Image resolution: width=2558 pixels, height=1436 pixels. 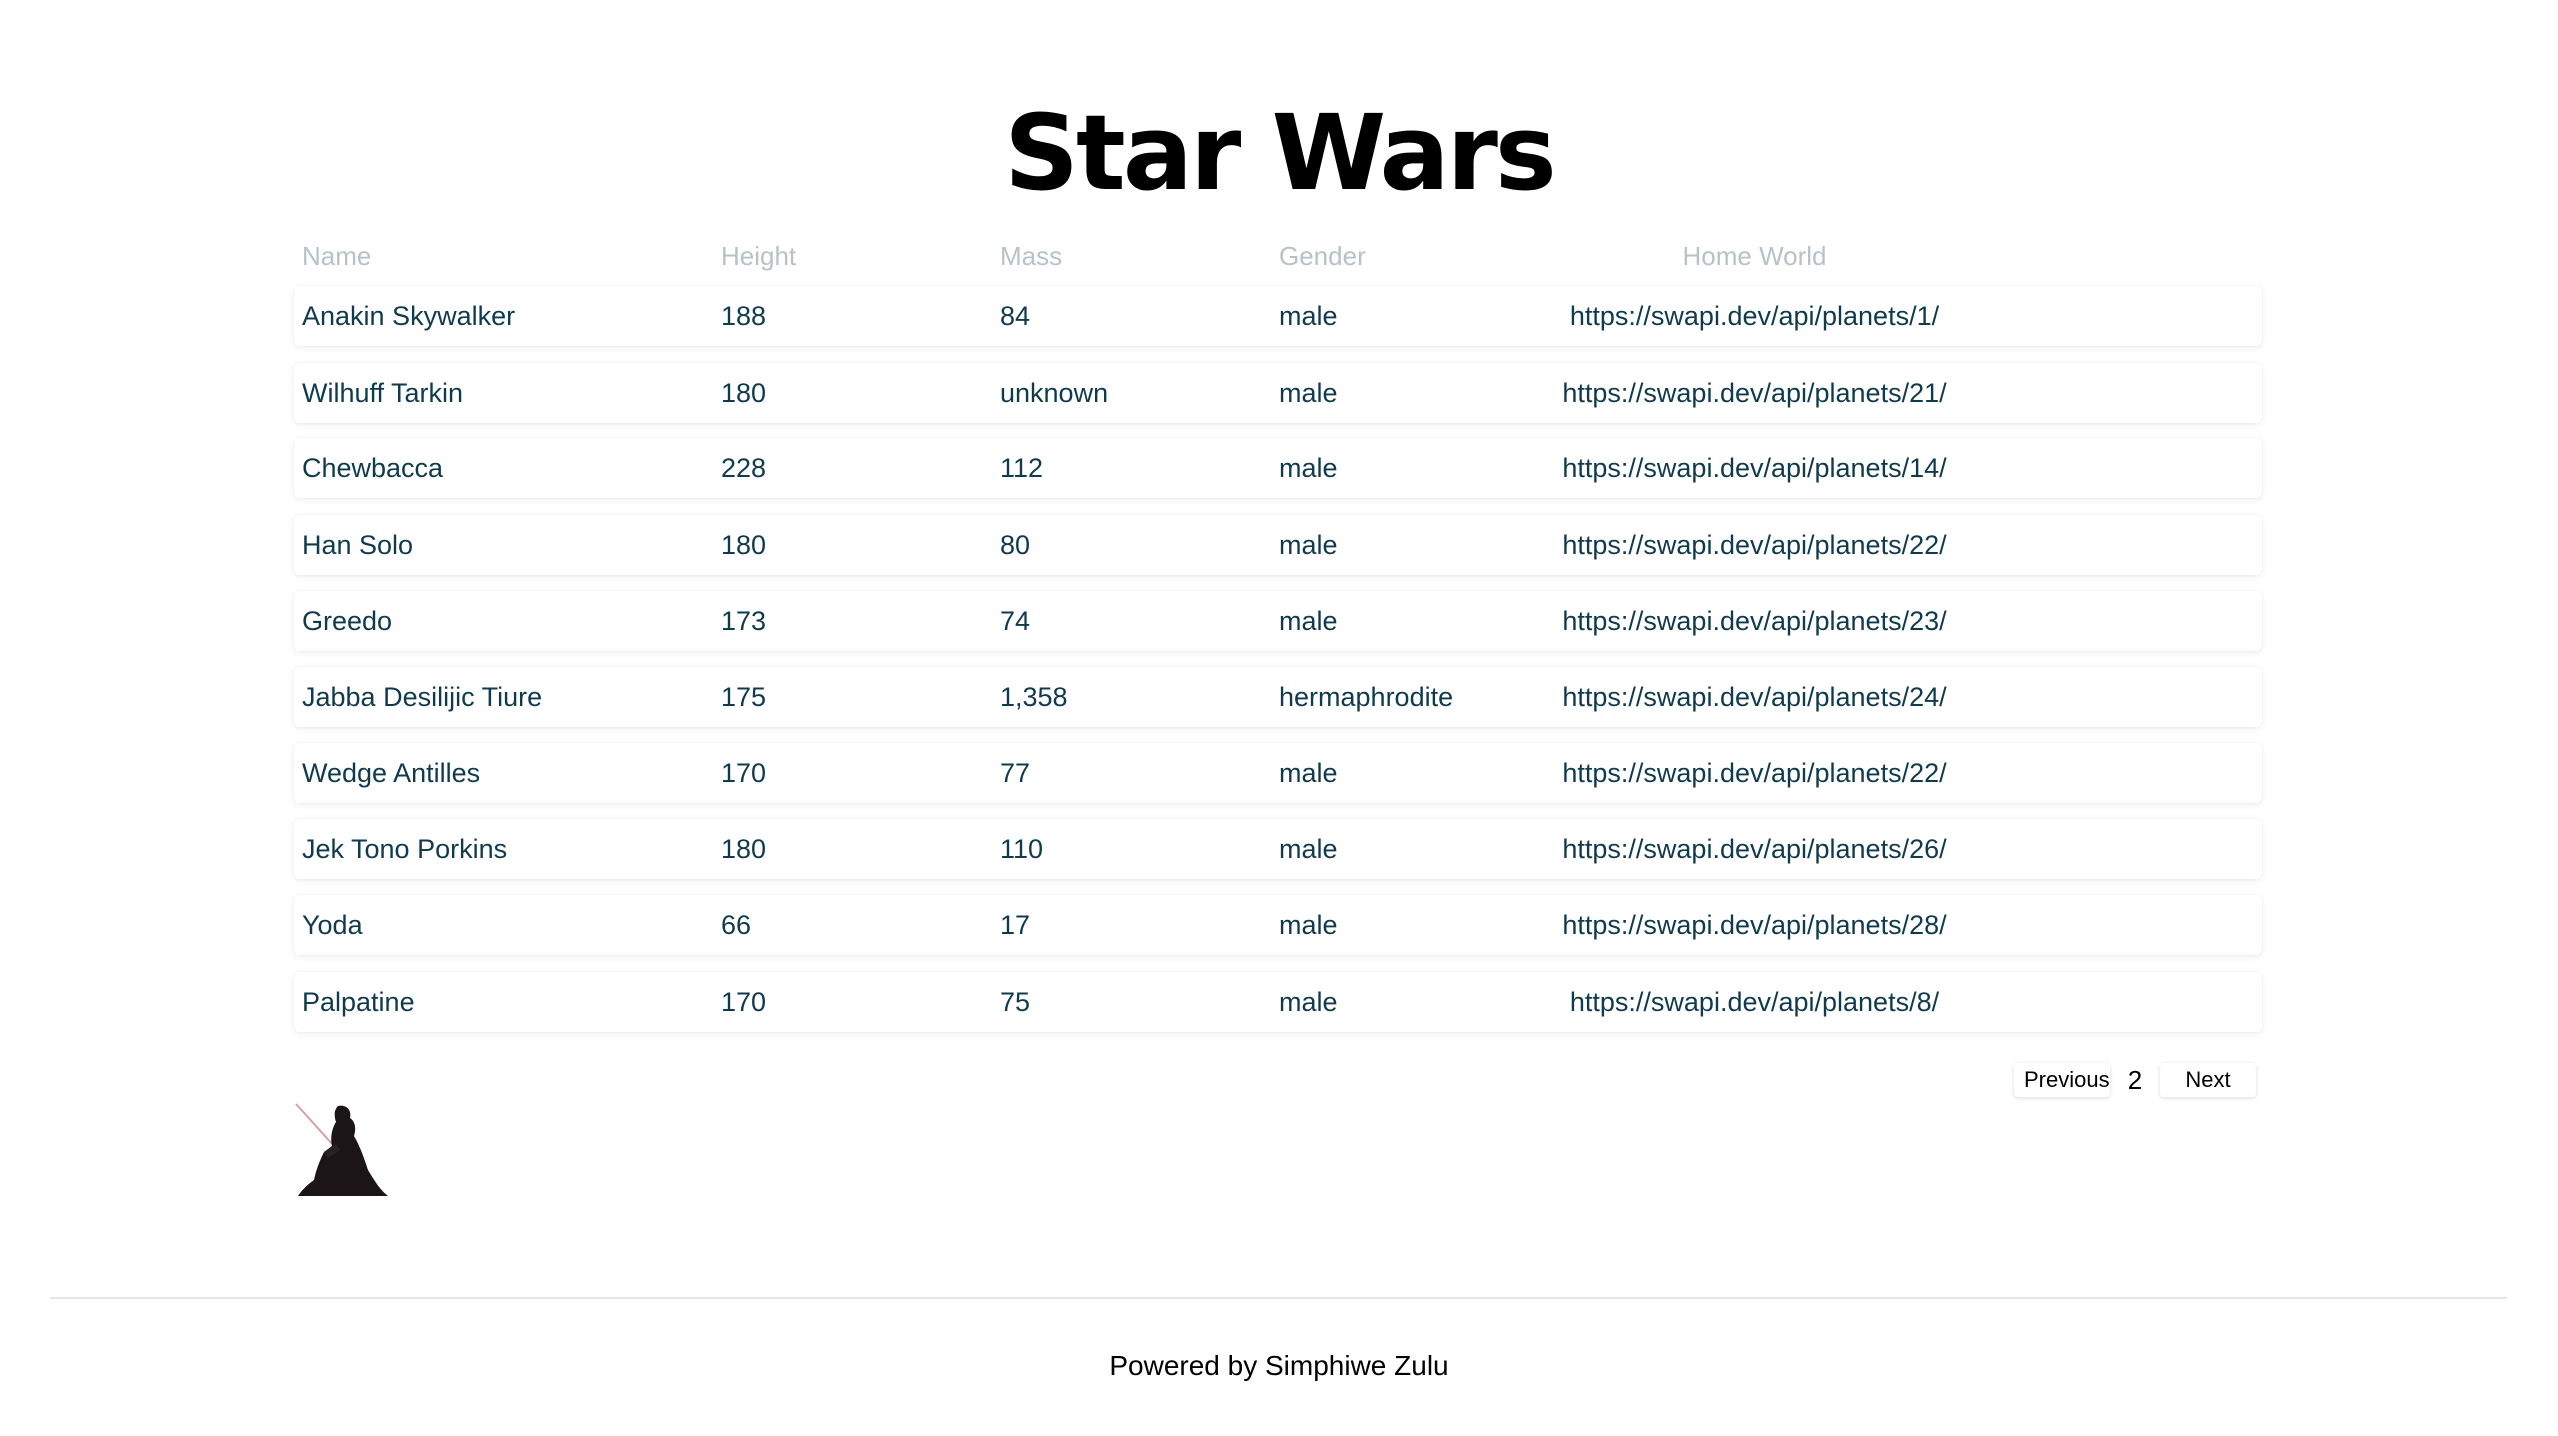 What do you see at coordinates (1754, 849) in the screenshot?
I see `cell-home-world: https://swapi.dev/api/planets/26/` at bounding box center [1754, 849].